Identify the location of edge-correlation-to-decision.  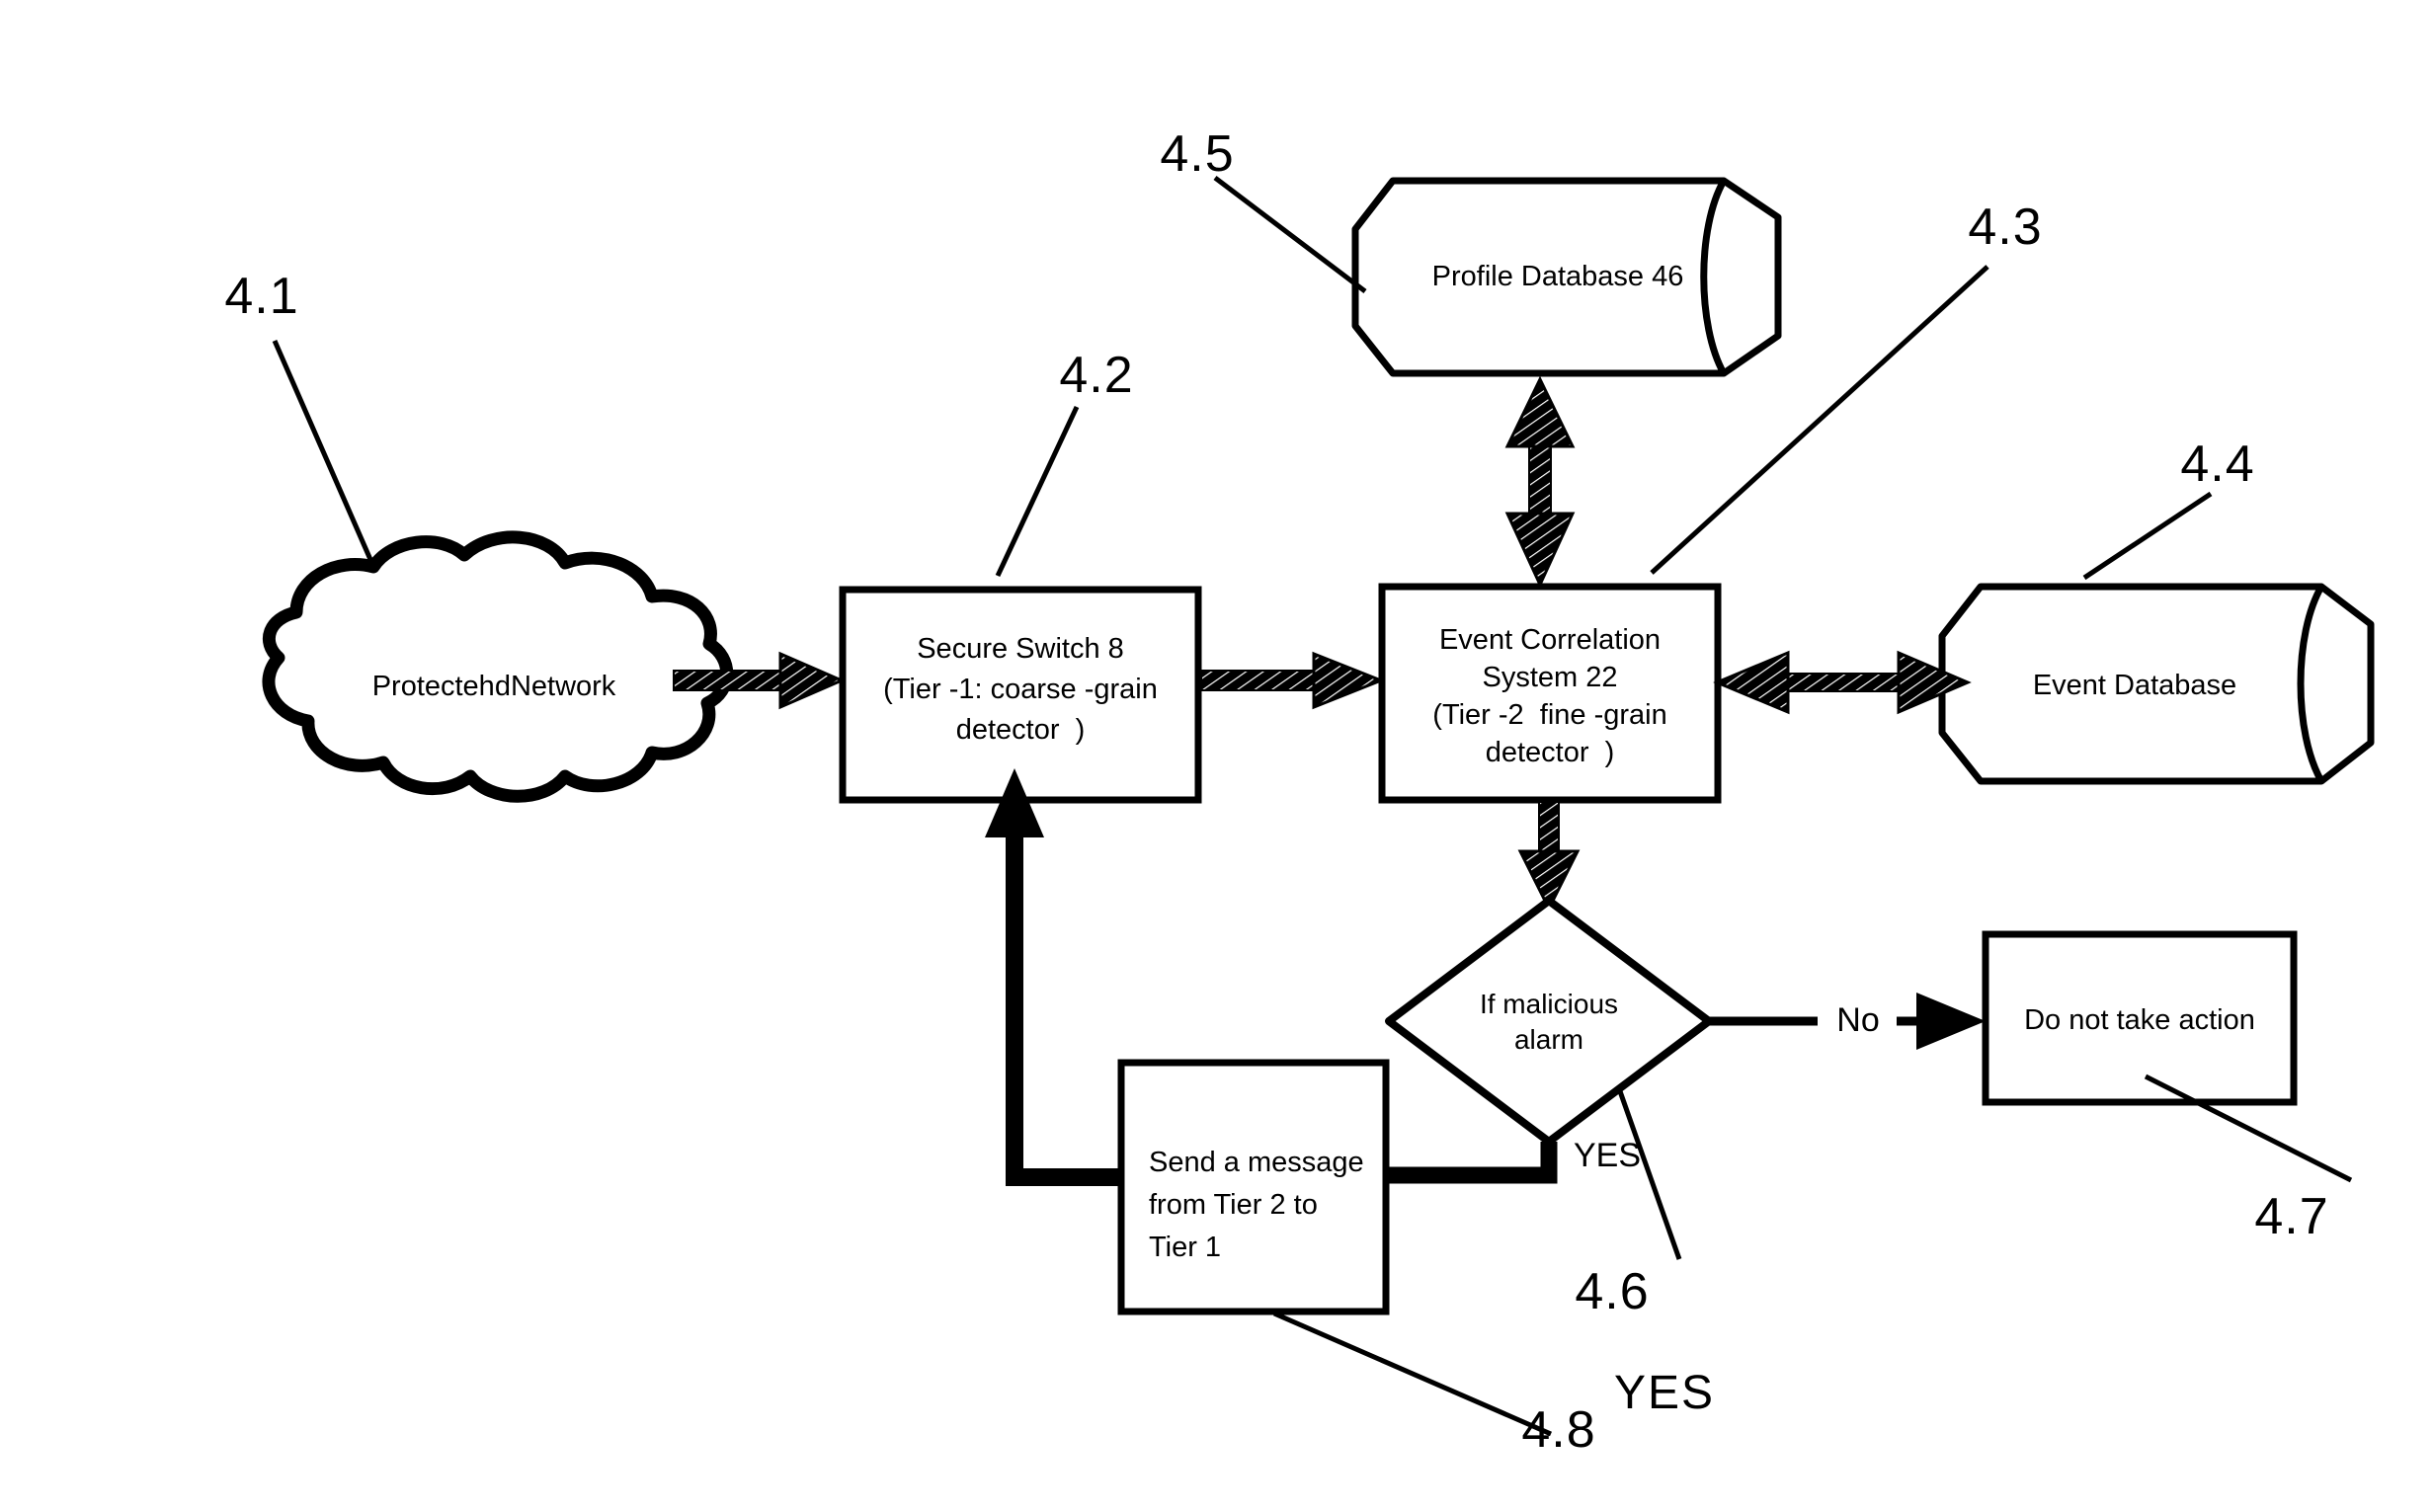
(1549, 857).